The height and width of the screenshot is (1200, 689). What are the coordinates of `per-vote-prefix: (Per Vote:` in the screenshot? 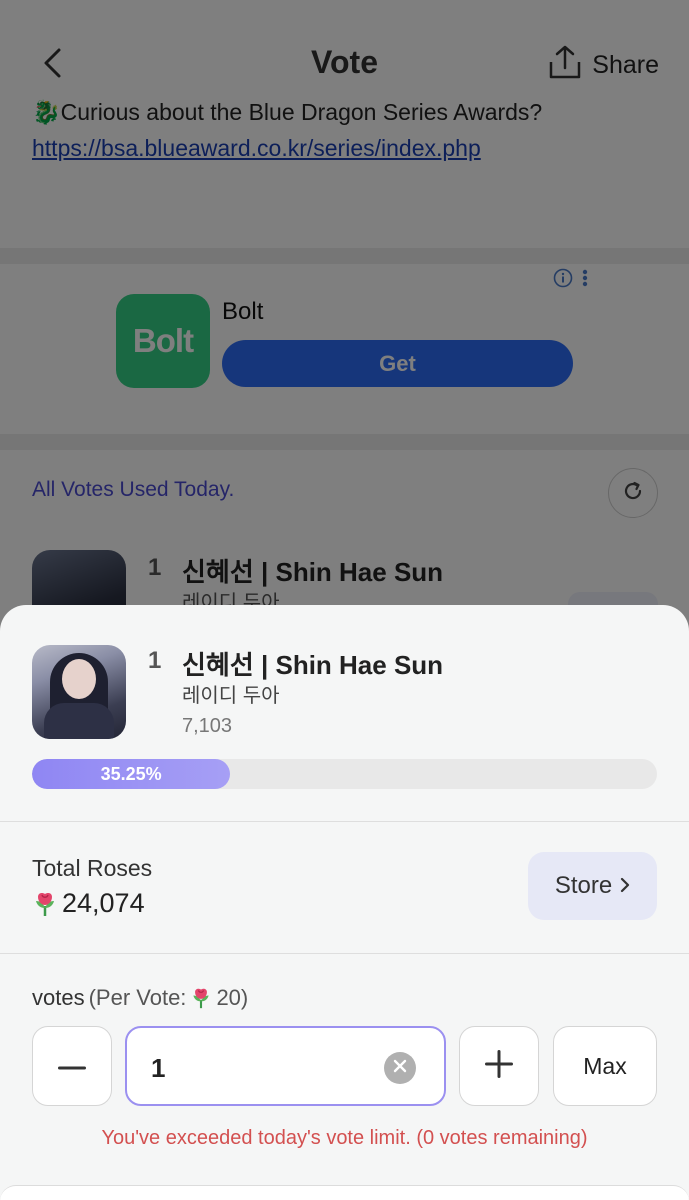 It's located at (137, 997).